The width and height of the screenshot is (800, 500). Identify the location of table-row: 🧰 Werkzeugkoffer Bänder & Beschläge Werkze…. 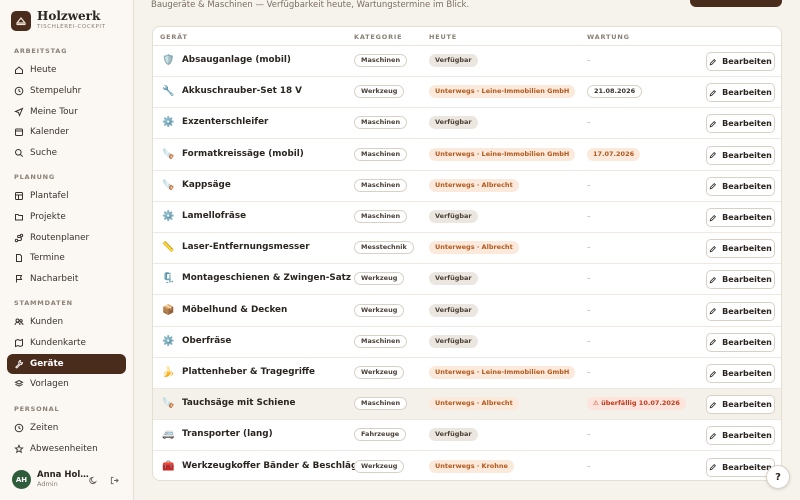
(467, 466).